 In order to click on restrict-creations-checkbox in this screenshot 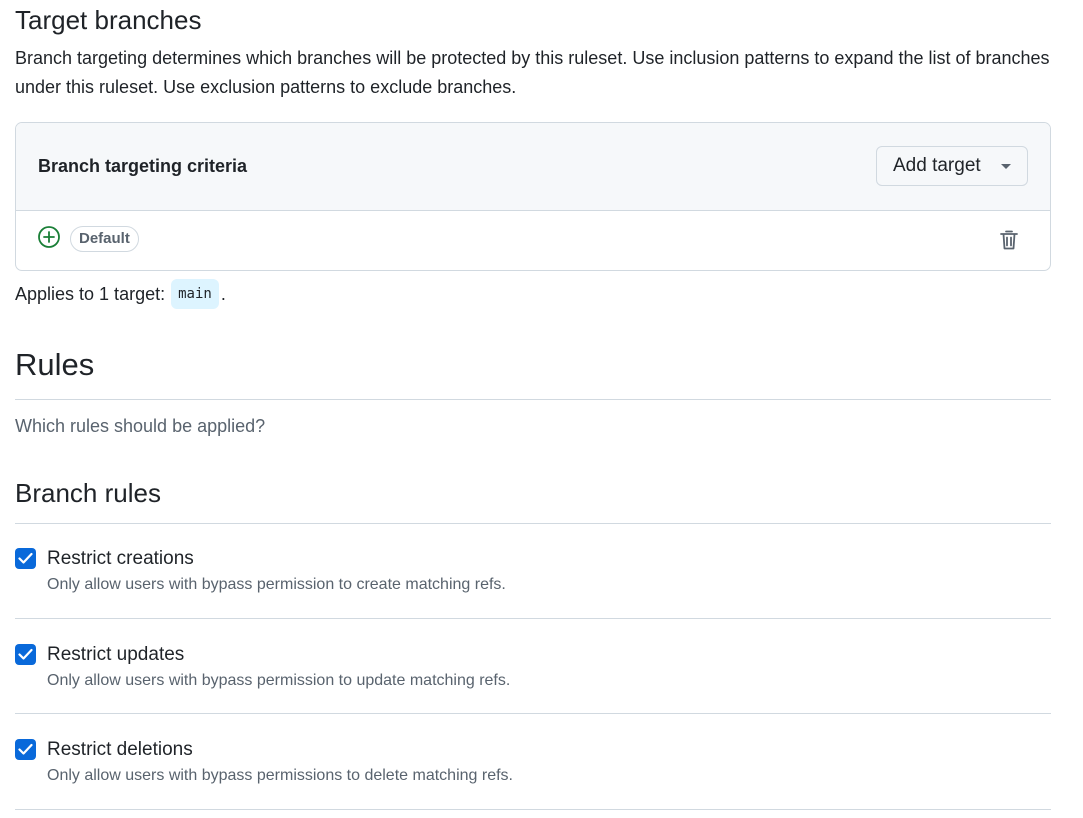, I will do `click(25, 558)`.